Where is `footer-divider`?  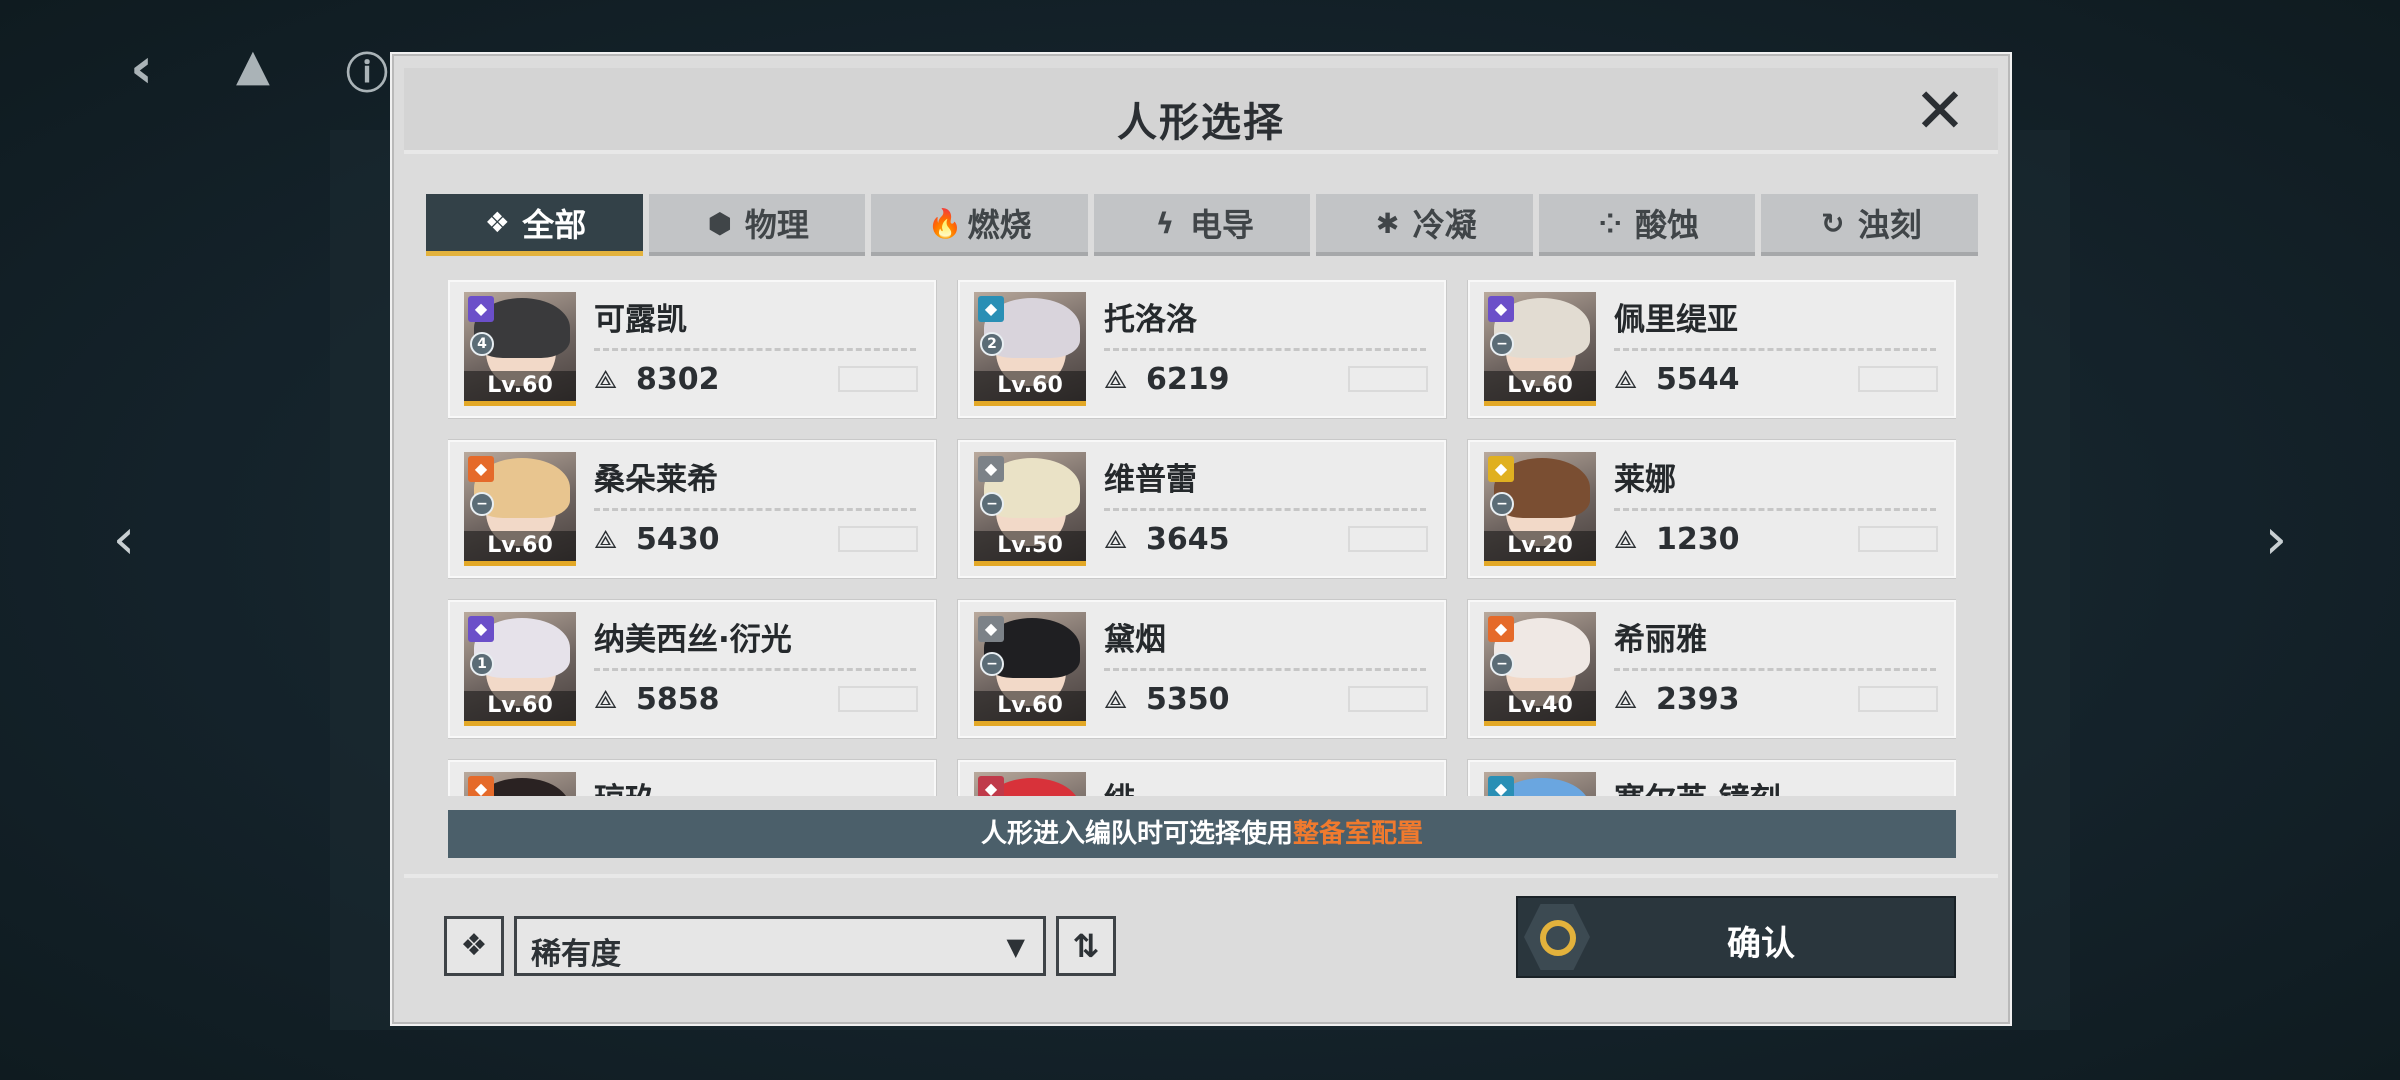 footer-divider is located at coordinates (1201, 876).